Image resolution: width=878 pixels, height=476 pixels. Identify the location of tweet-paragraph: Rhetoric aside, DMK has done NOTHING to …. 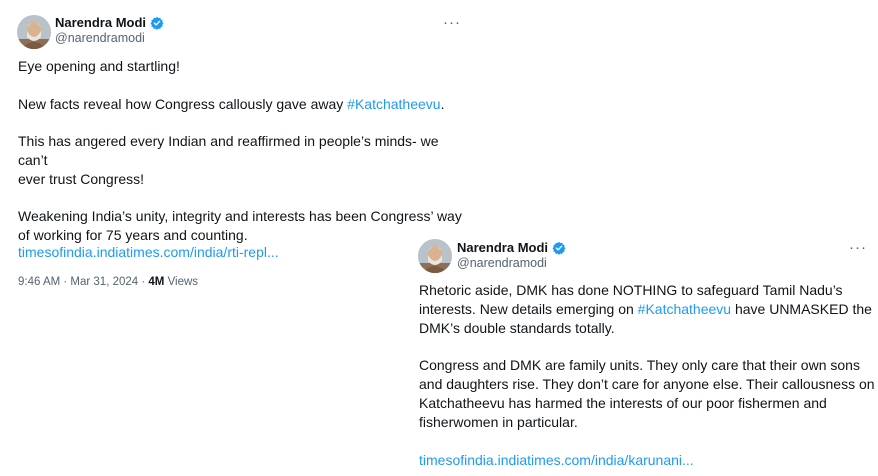
(647, 309).